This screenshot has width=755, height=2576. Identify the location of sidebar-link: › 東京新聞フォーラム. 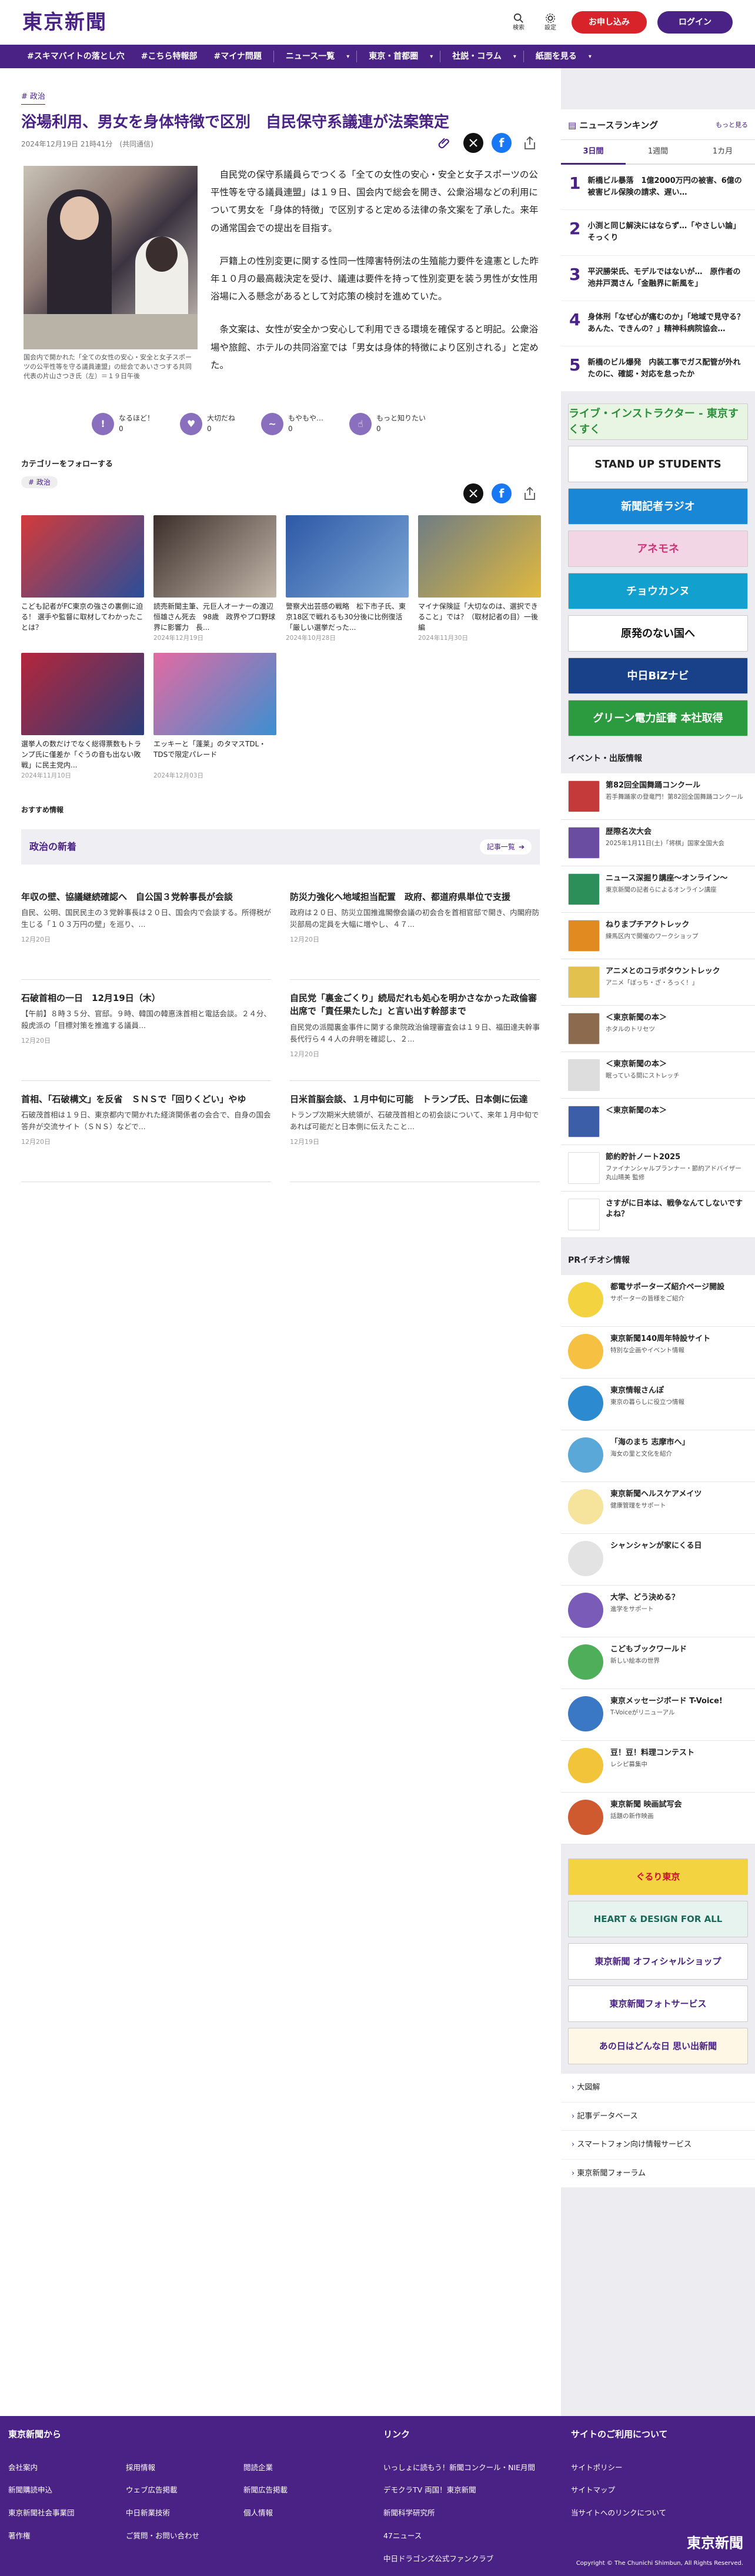
(658, 2174).